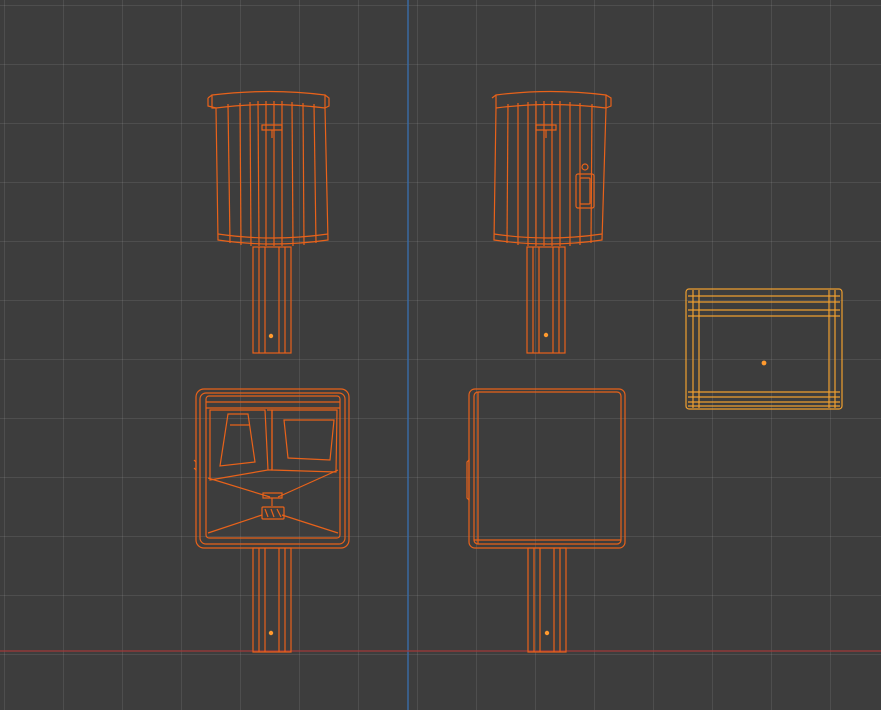  What do you see at coordinates (546, 520) in the screenshot?
I see `mailbox-right-view` at bounding box center [546, 520].